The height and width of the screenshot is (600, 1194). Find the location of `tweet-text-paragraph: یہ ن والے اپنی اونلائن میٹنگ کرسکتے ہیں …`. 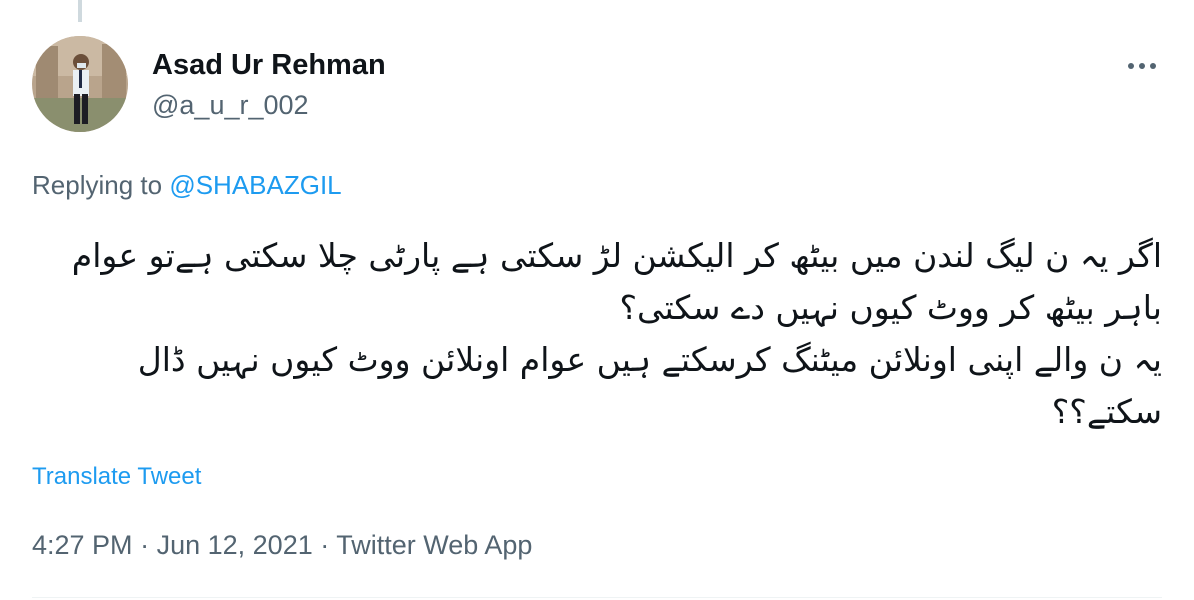

tweet-text-paragraph: یہ ن والے اپنی اونلائن میٹنگ کرسکتے ہیں … is located at coordinates (649, 385).